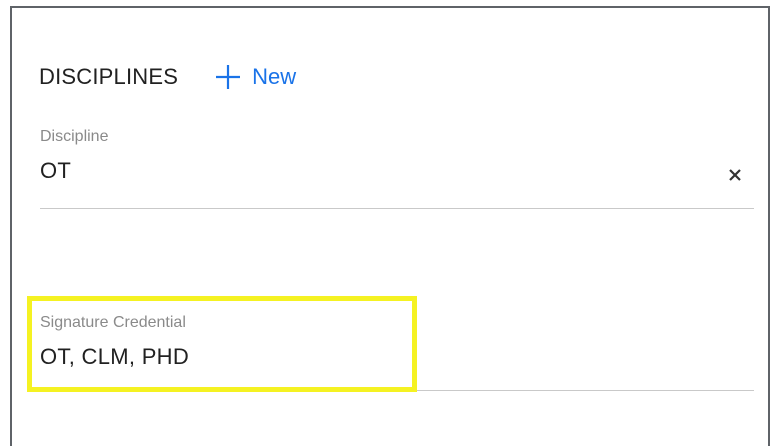 The height and width of the screenshot is (446, 771). Describe the element at coordinates (397, 357) in the screenshot. I see `signature-credential-value: OT, CLM, PHD` at that location.